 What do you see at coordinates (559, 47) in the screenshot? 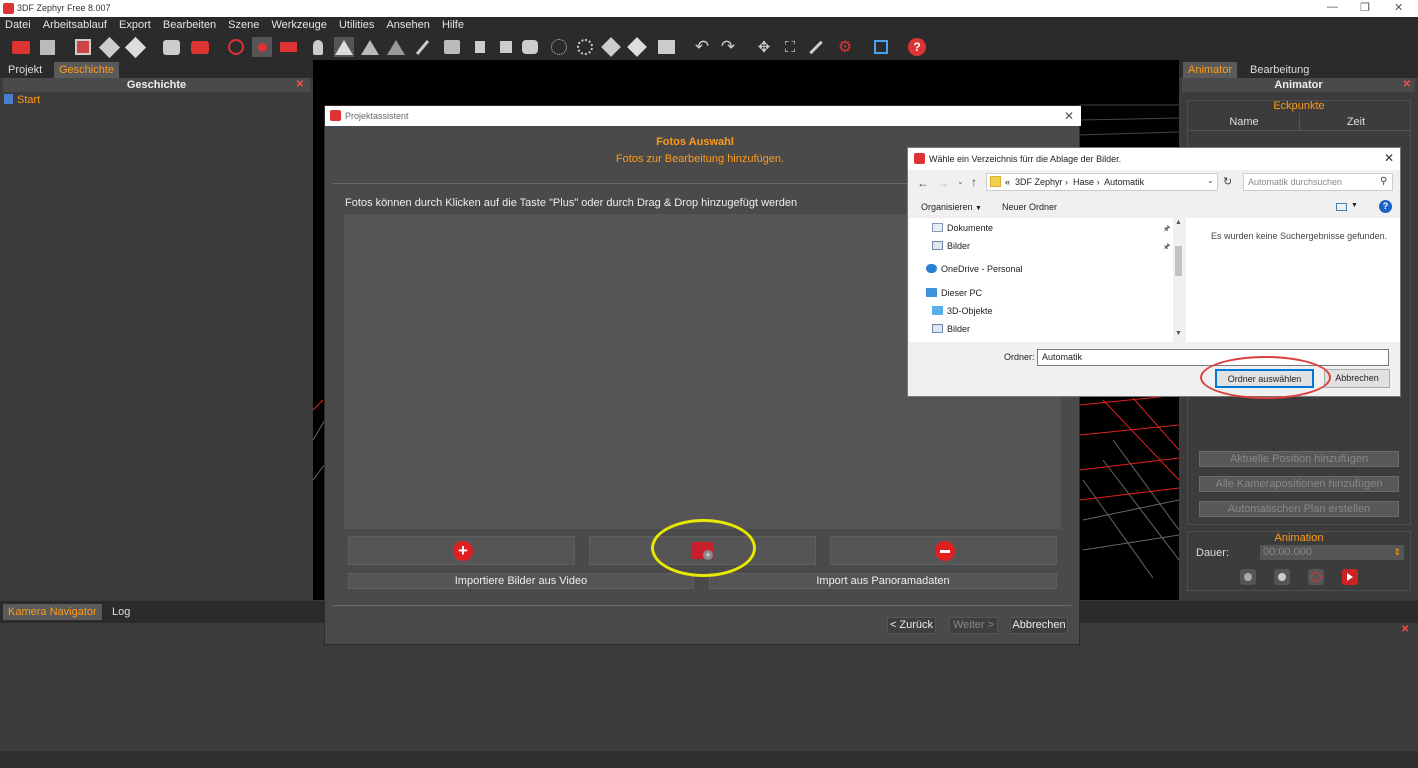
I see `sphere-grid-icon` at bounding box center [559, 47].